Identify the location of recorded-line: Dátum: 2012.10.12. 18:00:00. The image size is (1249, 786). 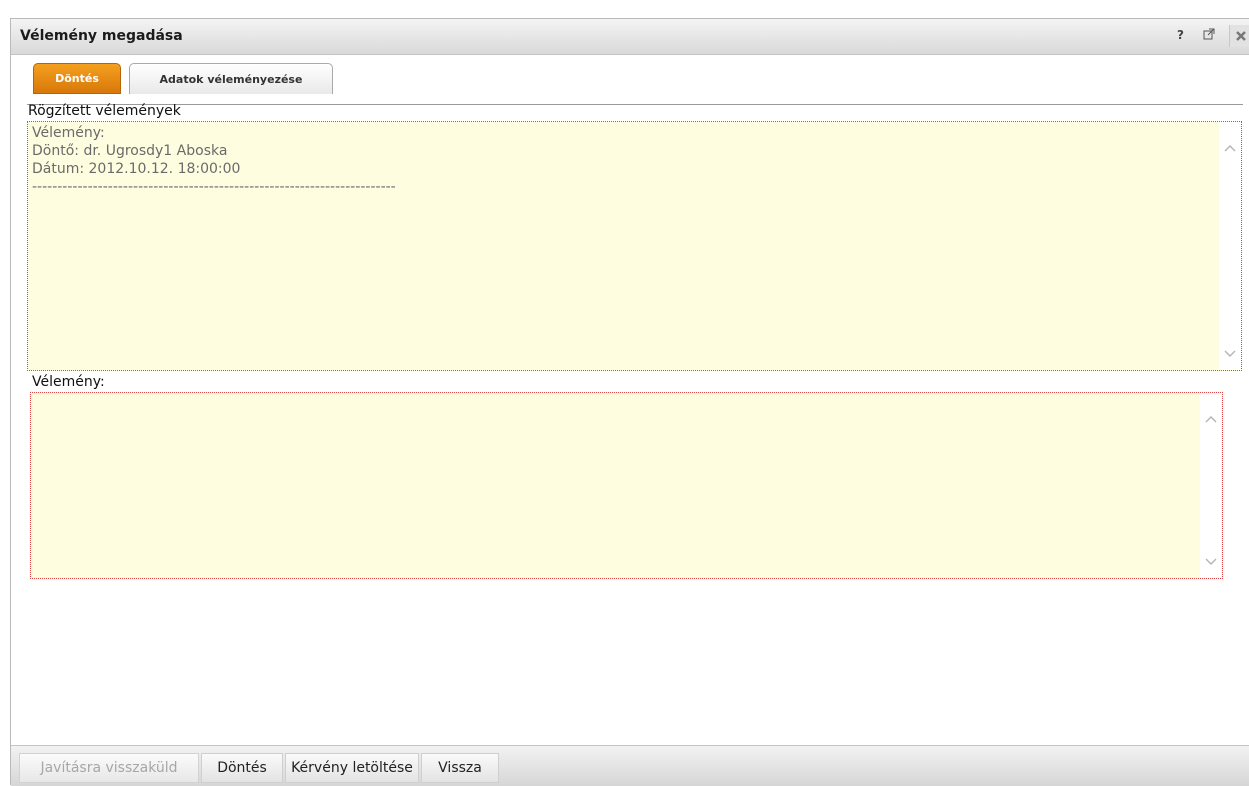
(136, 169).